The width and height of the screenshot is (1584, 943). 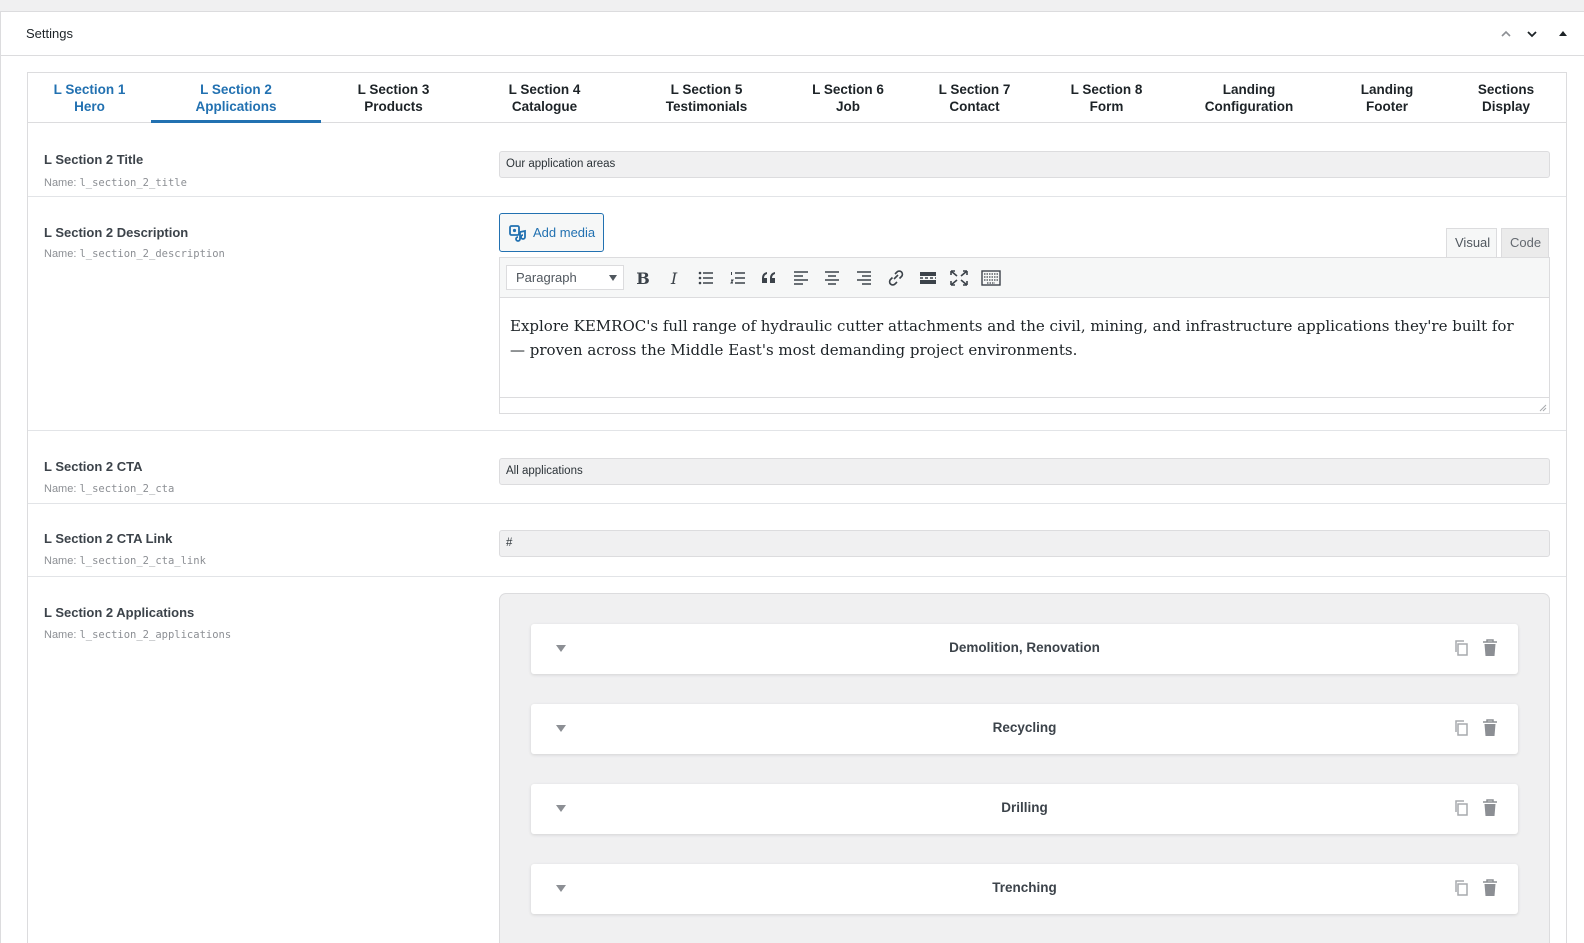 I want to click on dropdown-caret-icon, so click(x=613, y=278).